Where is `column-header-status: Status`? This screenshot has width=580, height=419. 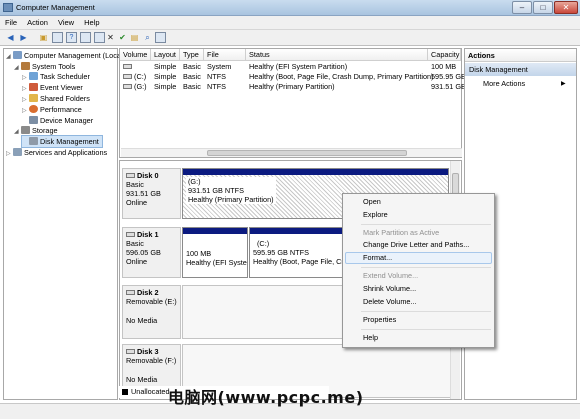 column-header-status: Status is located at coordinates (337, 55).